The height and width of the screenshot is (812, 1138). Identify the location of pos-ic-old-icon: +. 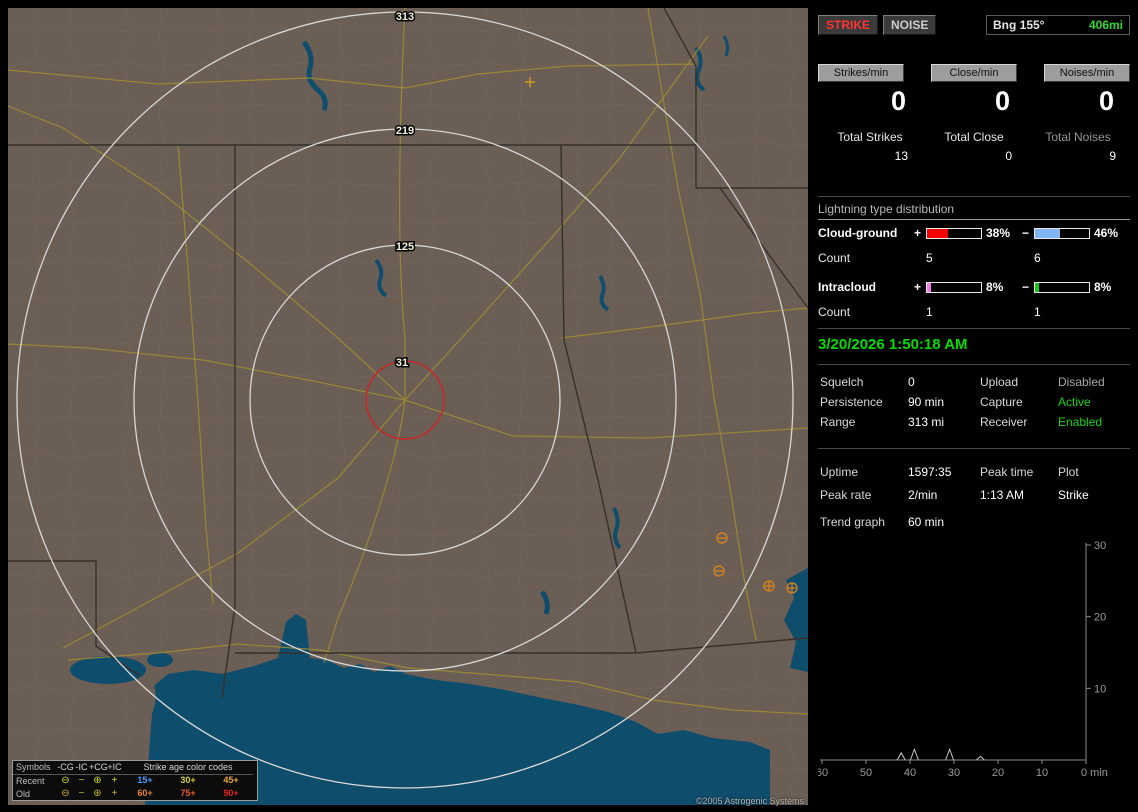
(114, 793).